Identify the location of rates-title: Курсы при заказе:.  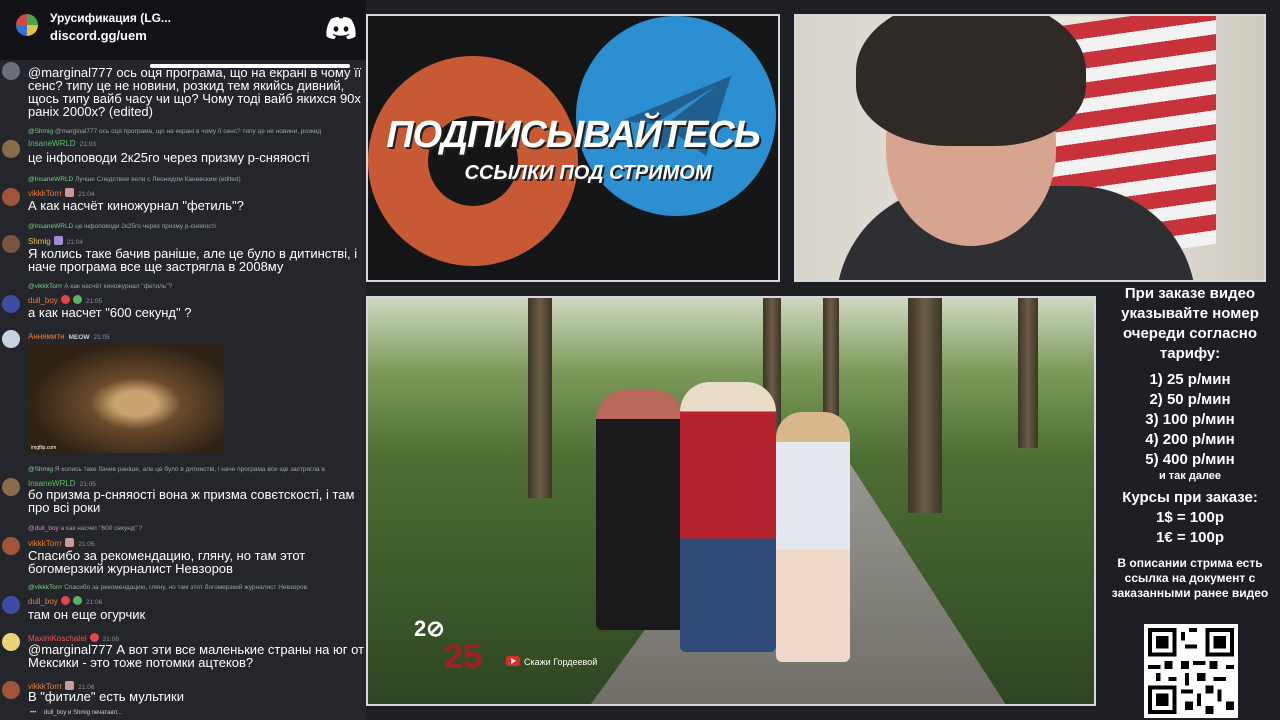
(1190, 497).